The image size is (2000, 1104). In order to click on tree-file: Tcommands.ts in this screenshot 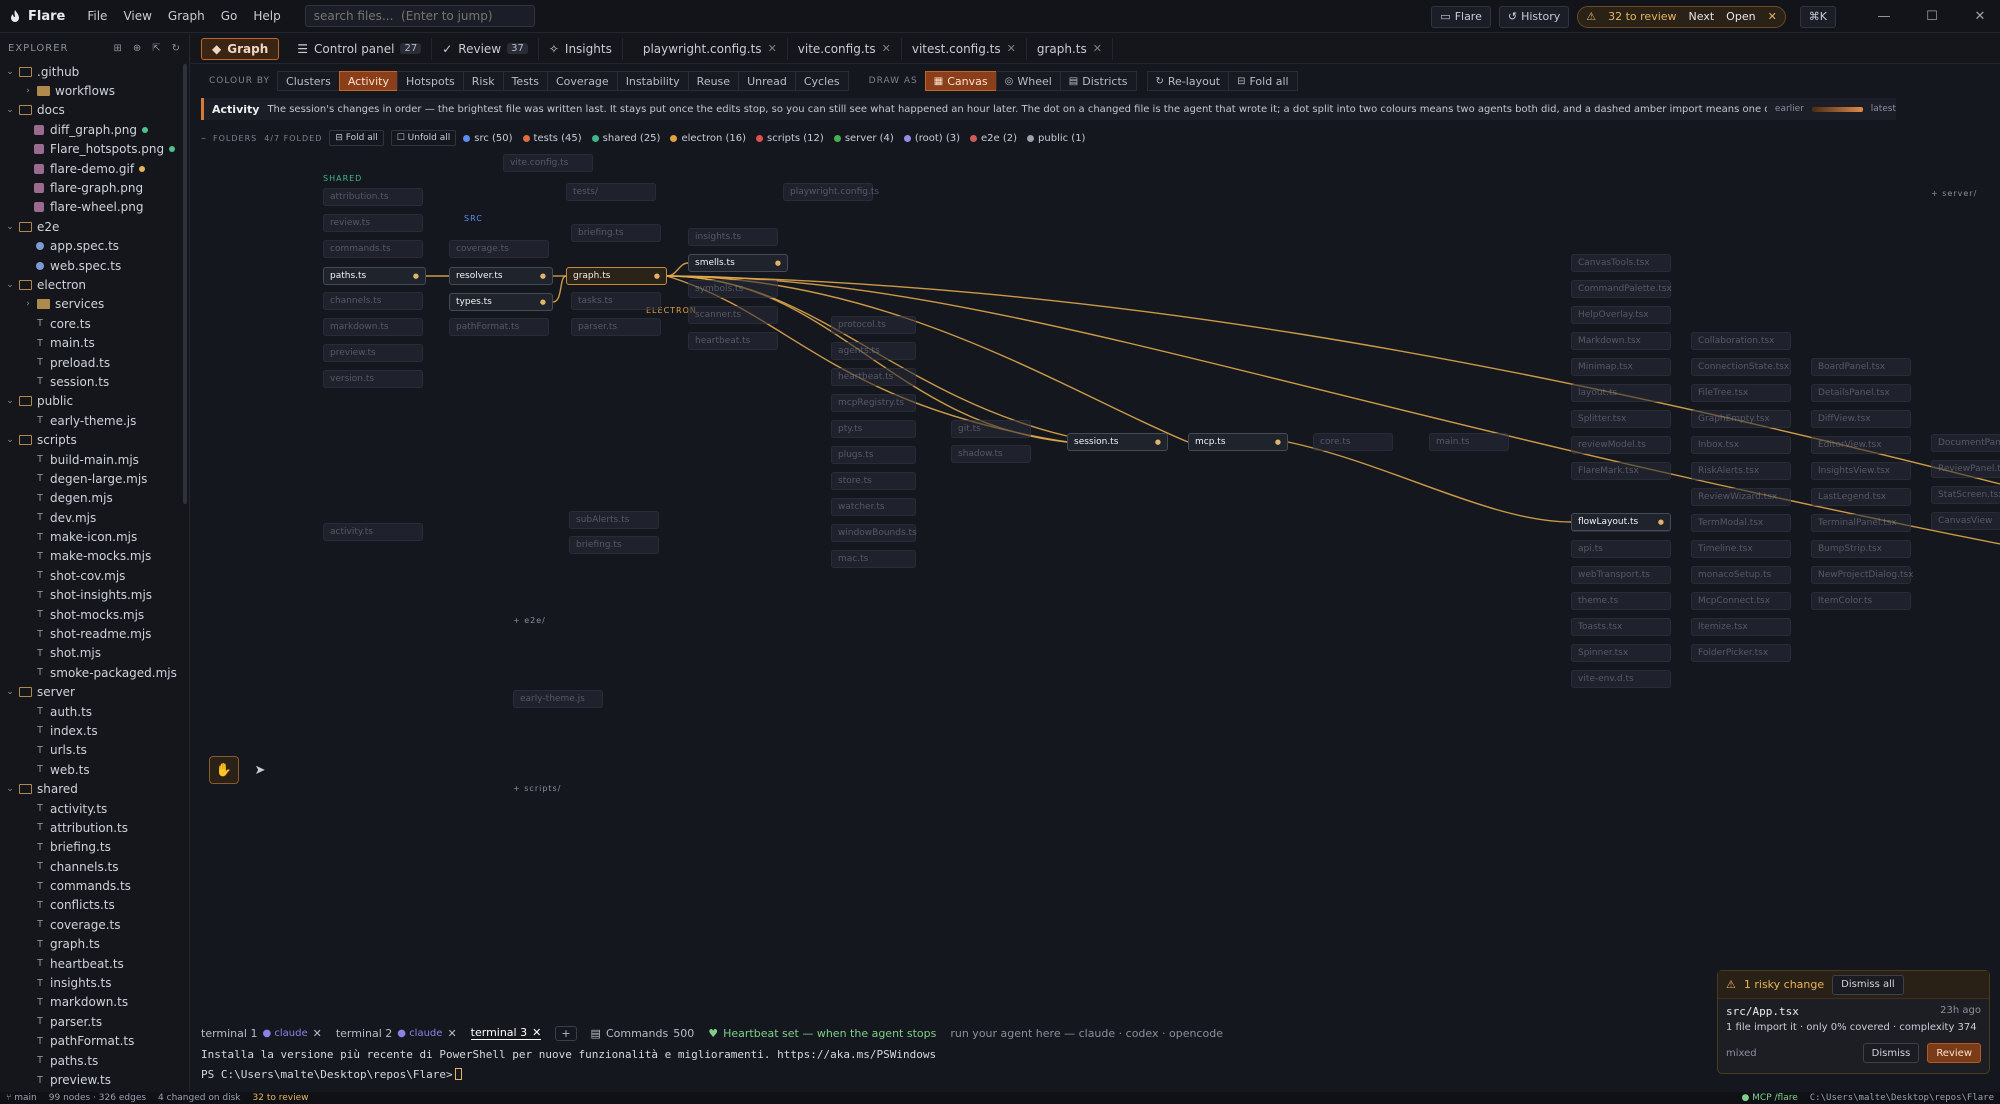, I will do `click(94, 885)`.